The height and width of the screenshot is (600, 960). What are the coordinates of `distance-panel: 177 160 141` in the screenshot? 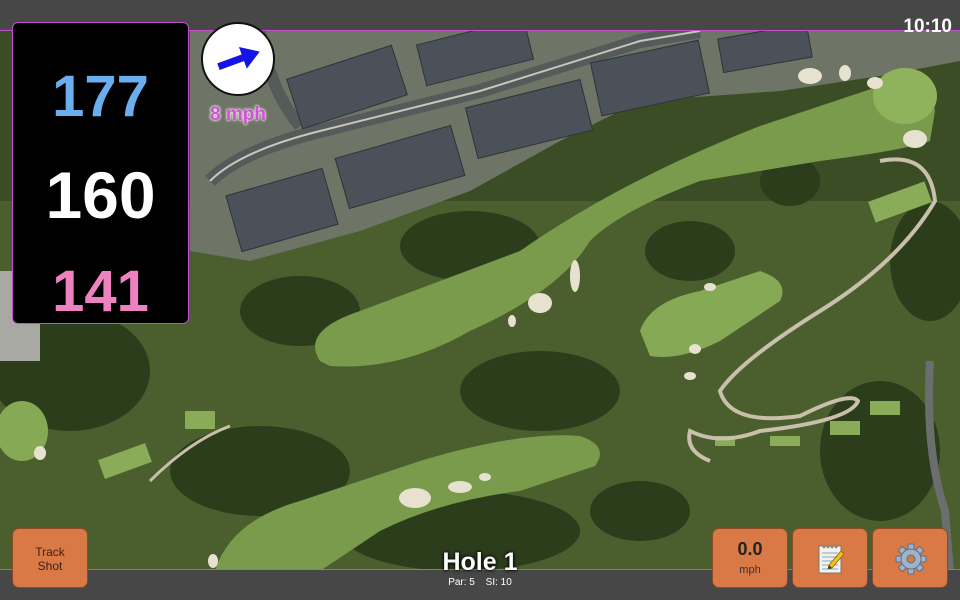 It's located at (100, 173).